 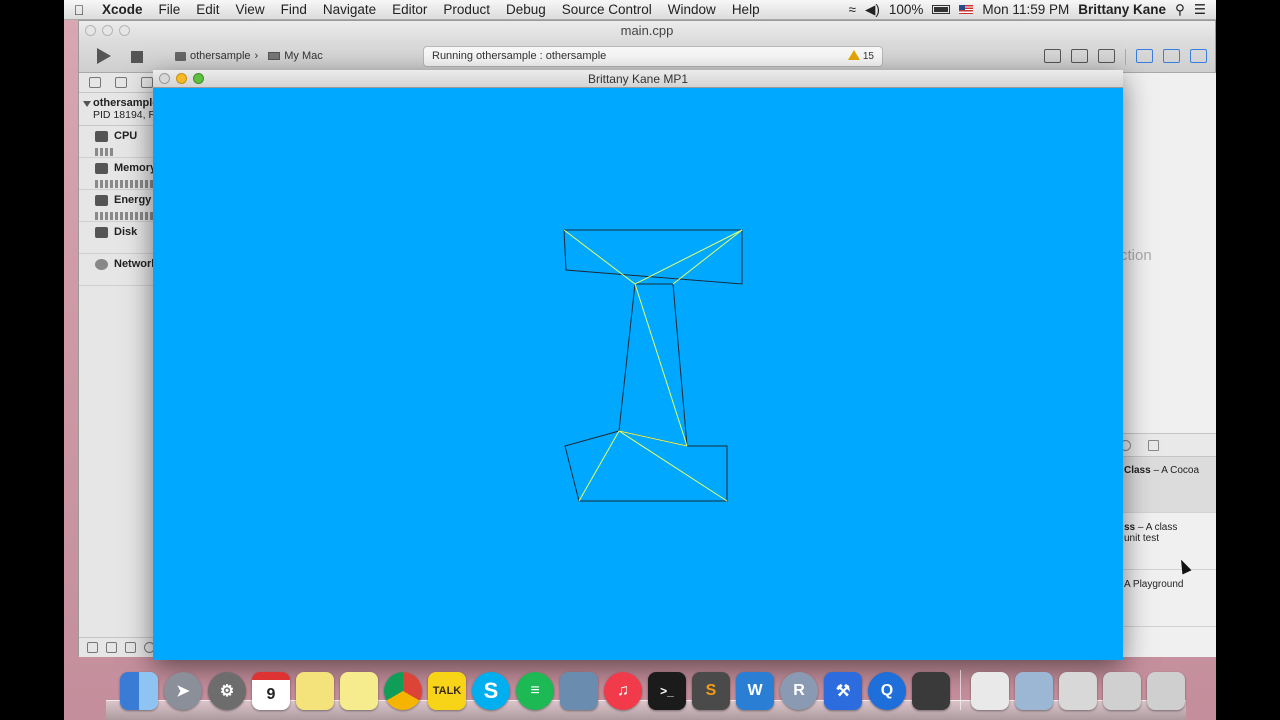 I want to click on itunes-icon: ♫, so click(x=623, y=691).